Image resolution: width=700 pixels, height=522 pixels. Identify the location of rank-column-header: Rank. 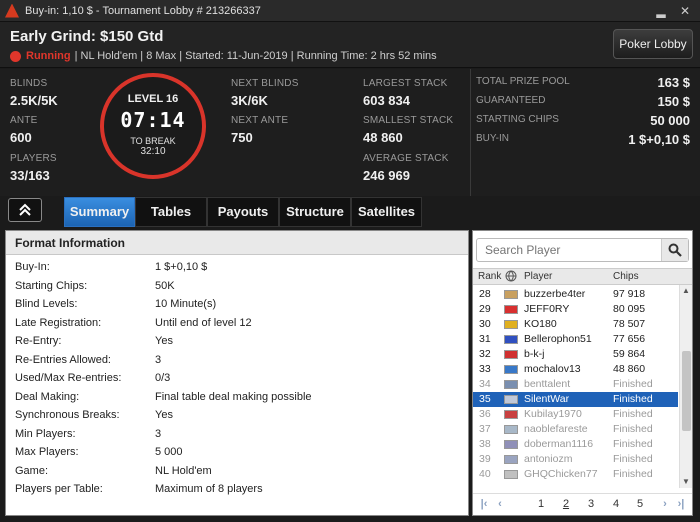
(489, 276).